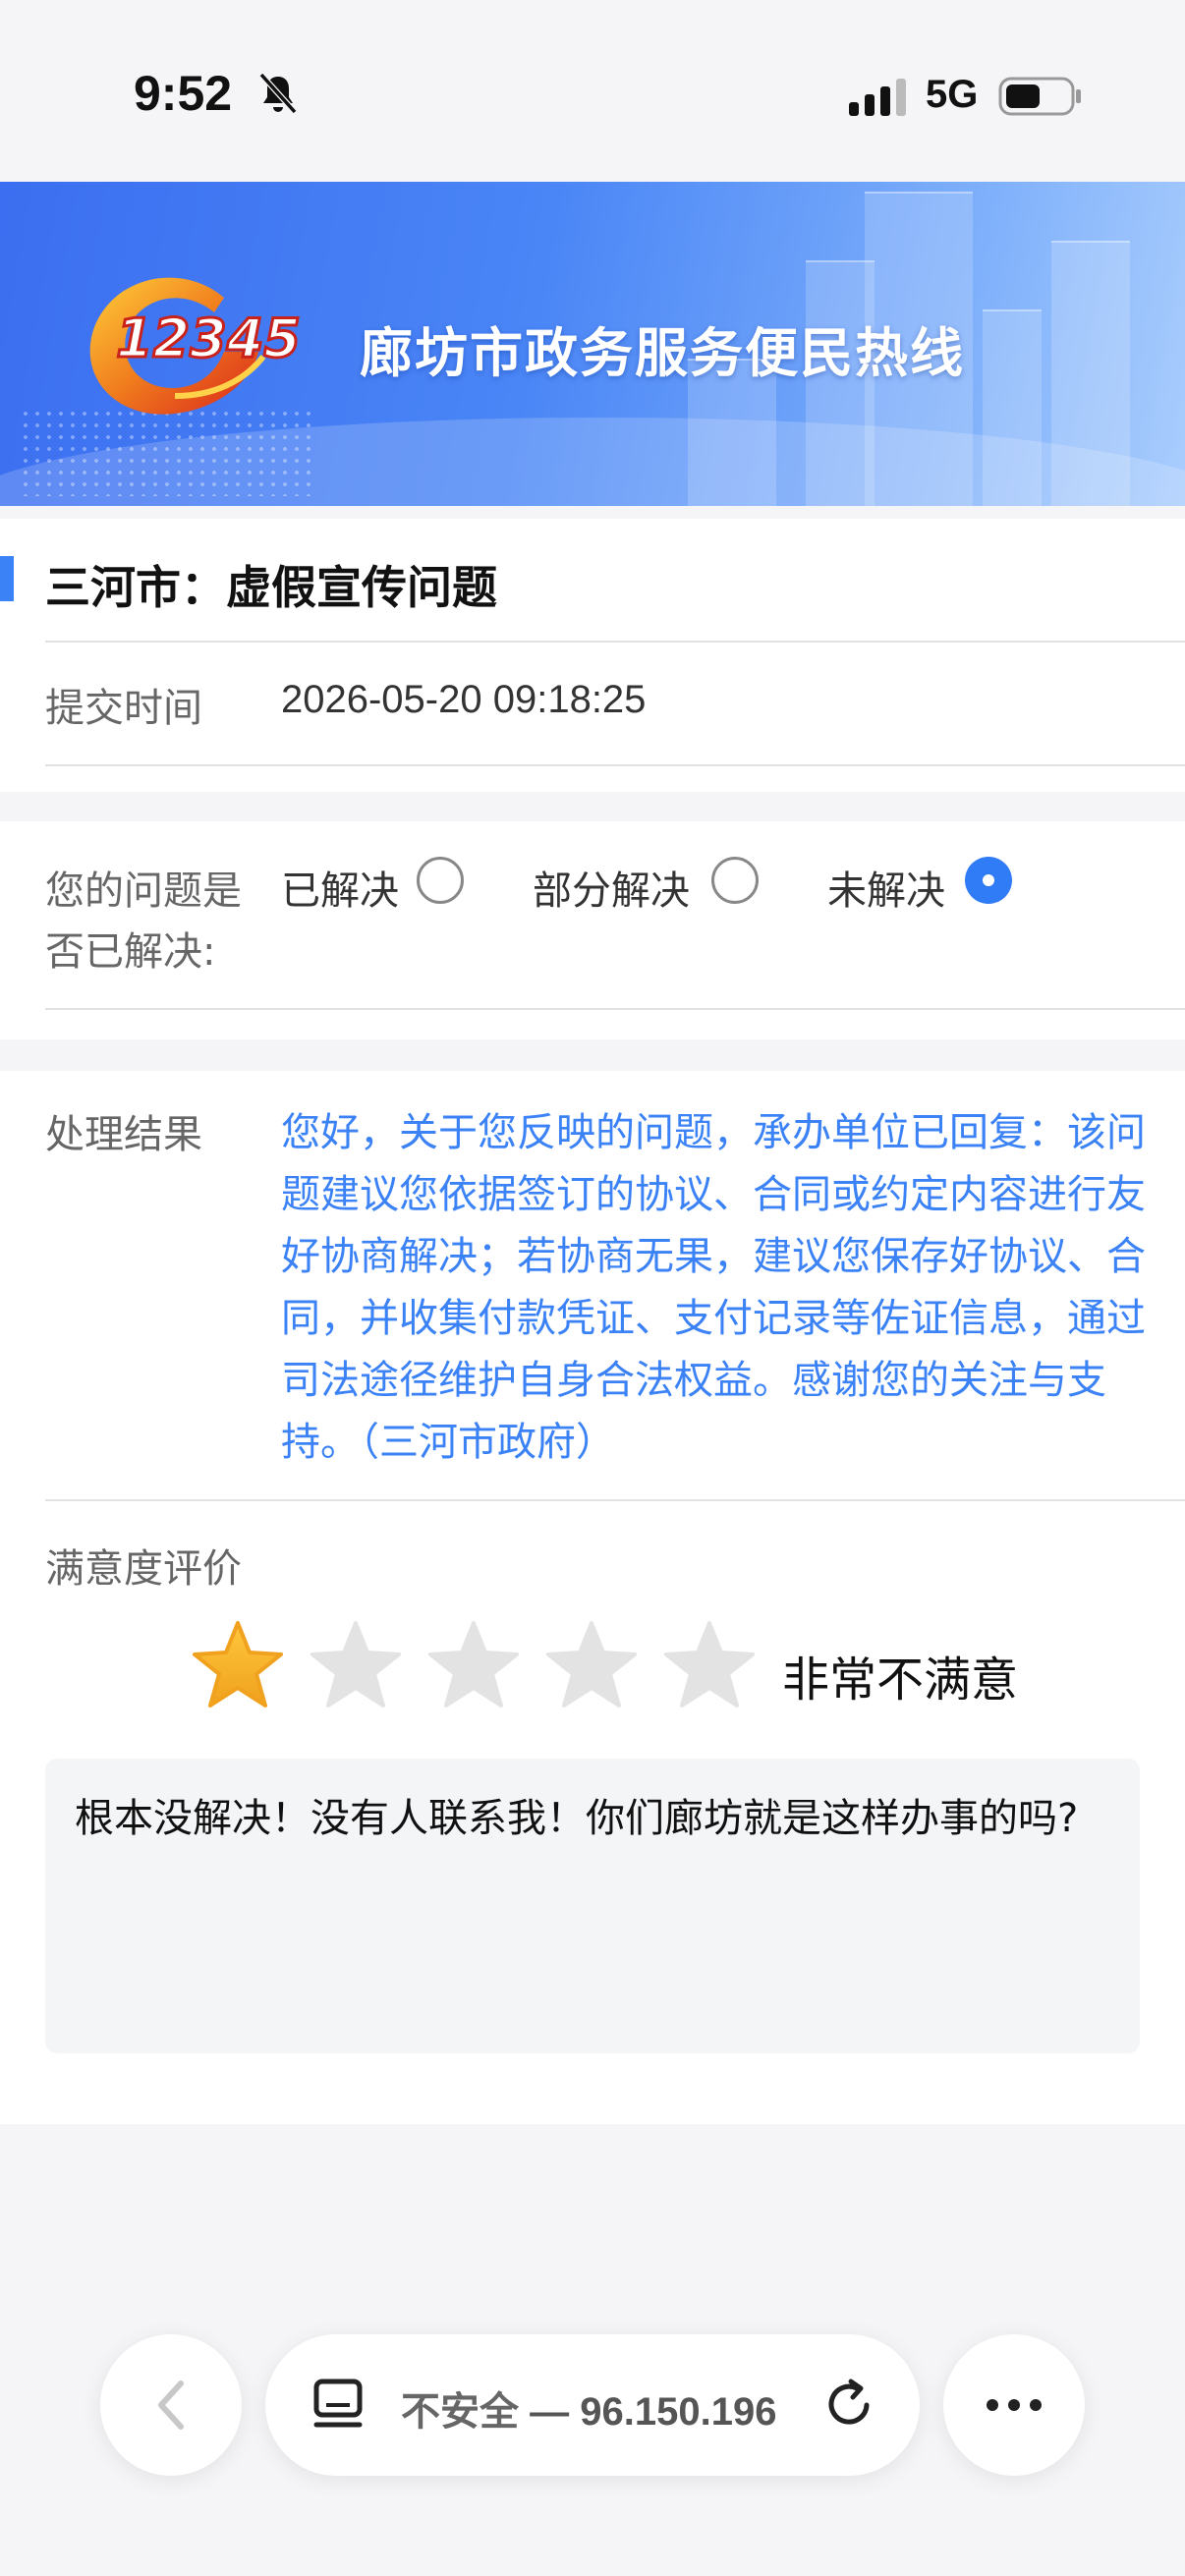 This screenshot has height=2576, width=1185. I want to click on bell-muted-icon, so click(278, 93).